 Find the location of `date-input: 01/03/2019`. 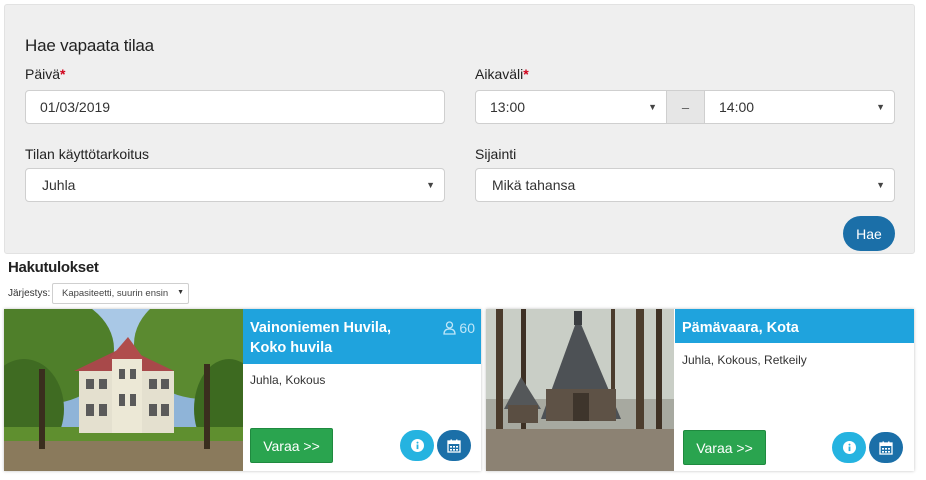

date-input: 01/03/2019 is located at coordinates (235, 107).